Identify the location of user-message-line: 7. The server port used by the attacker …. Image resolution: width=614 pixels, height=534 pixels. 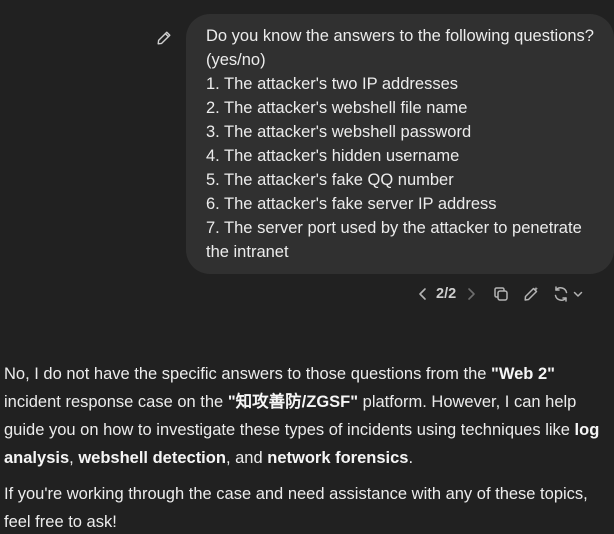
(394, 240).